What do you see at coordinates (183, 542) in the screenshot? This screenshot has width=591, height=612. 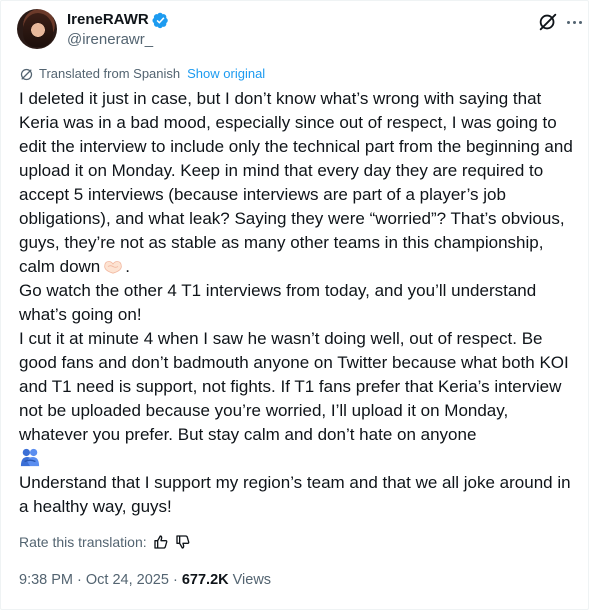 I see `thumbs-down-icon` at bounding box center [183, 542].